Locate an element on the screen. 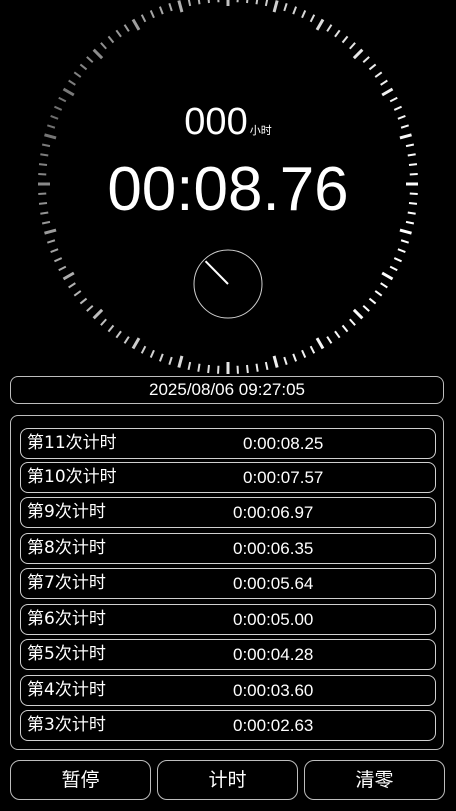 The width and height of the screenshot is (456, 811). lap-label: 第6次计时 is located at coordinates (66, 619).